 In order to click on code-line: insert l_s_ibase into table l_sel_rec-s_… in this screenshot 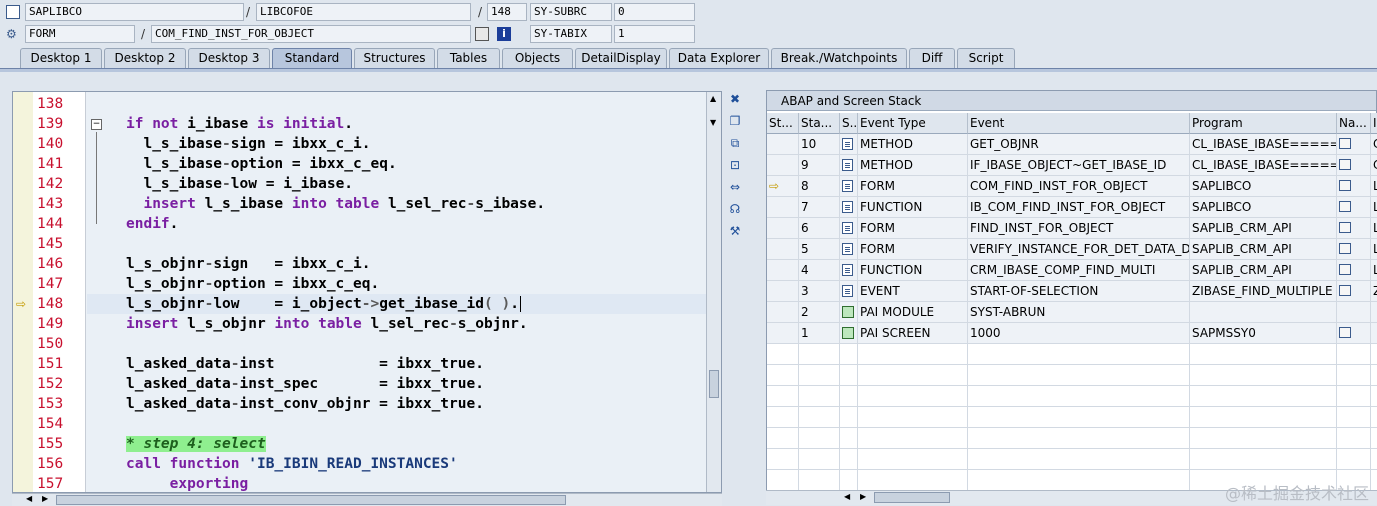, I will do `click(397, 204)`.